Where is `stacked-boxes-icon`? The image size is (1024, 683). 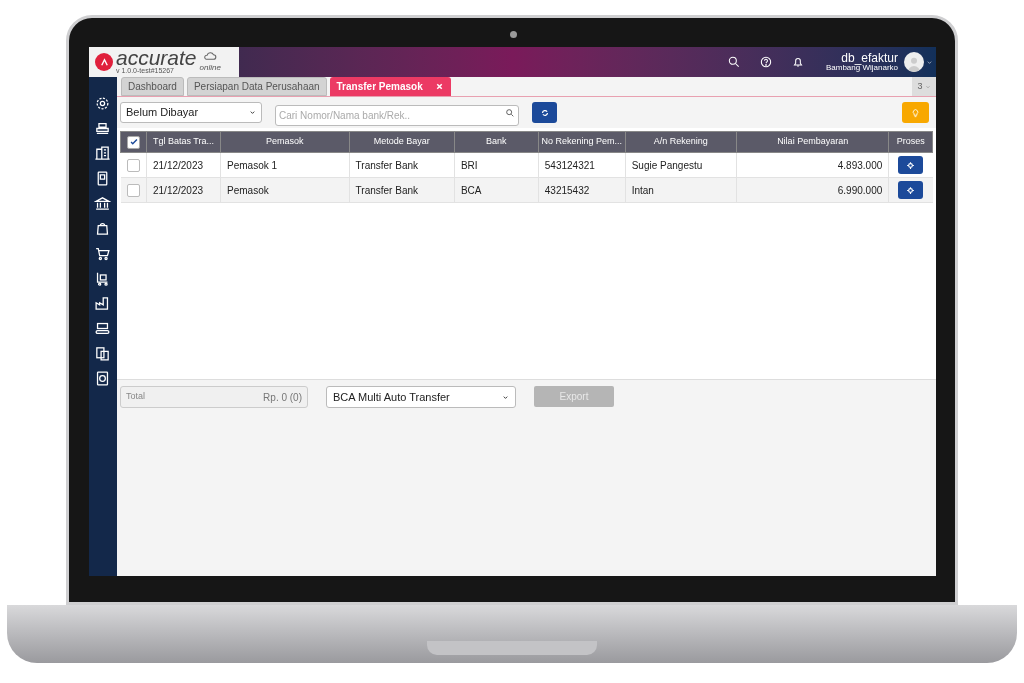 stacked-boxes-icon is located at coordinates (102, 128).